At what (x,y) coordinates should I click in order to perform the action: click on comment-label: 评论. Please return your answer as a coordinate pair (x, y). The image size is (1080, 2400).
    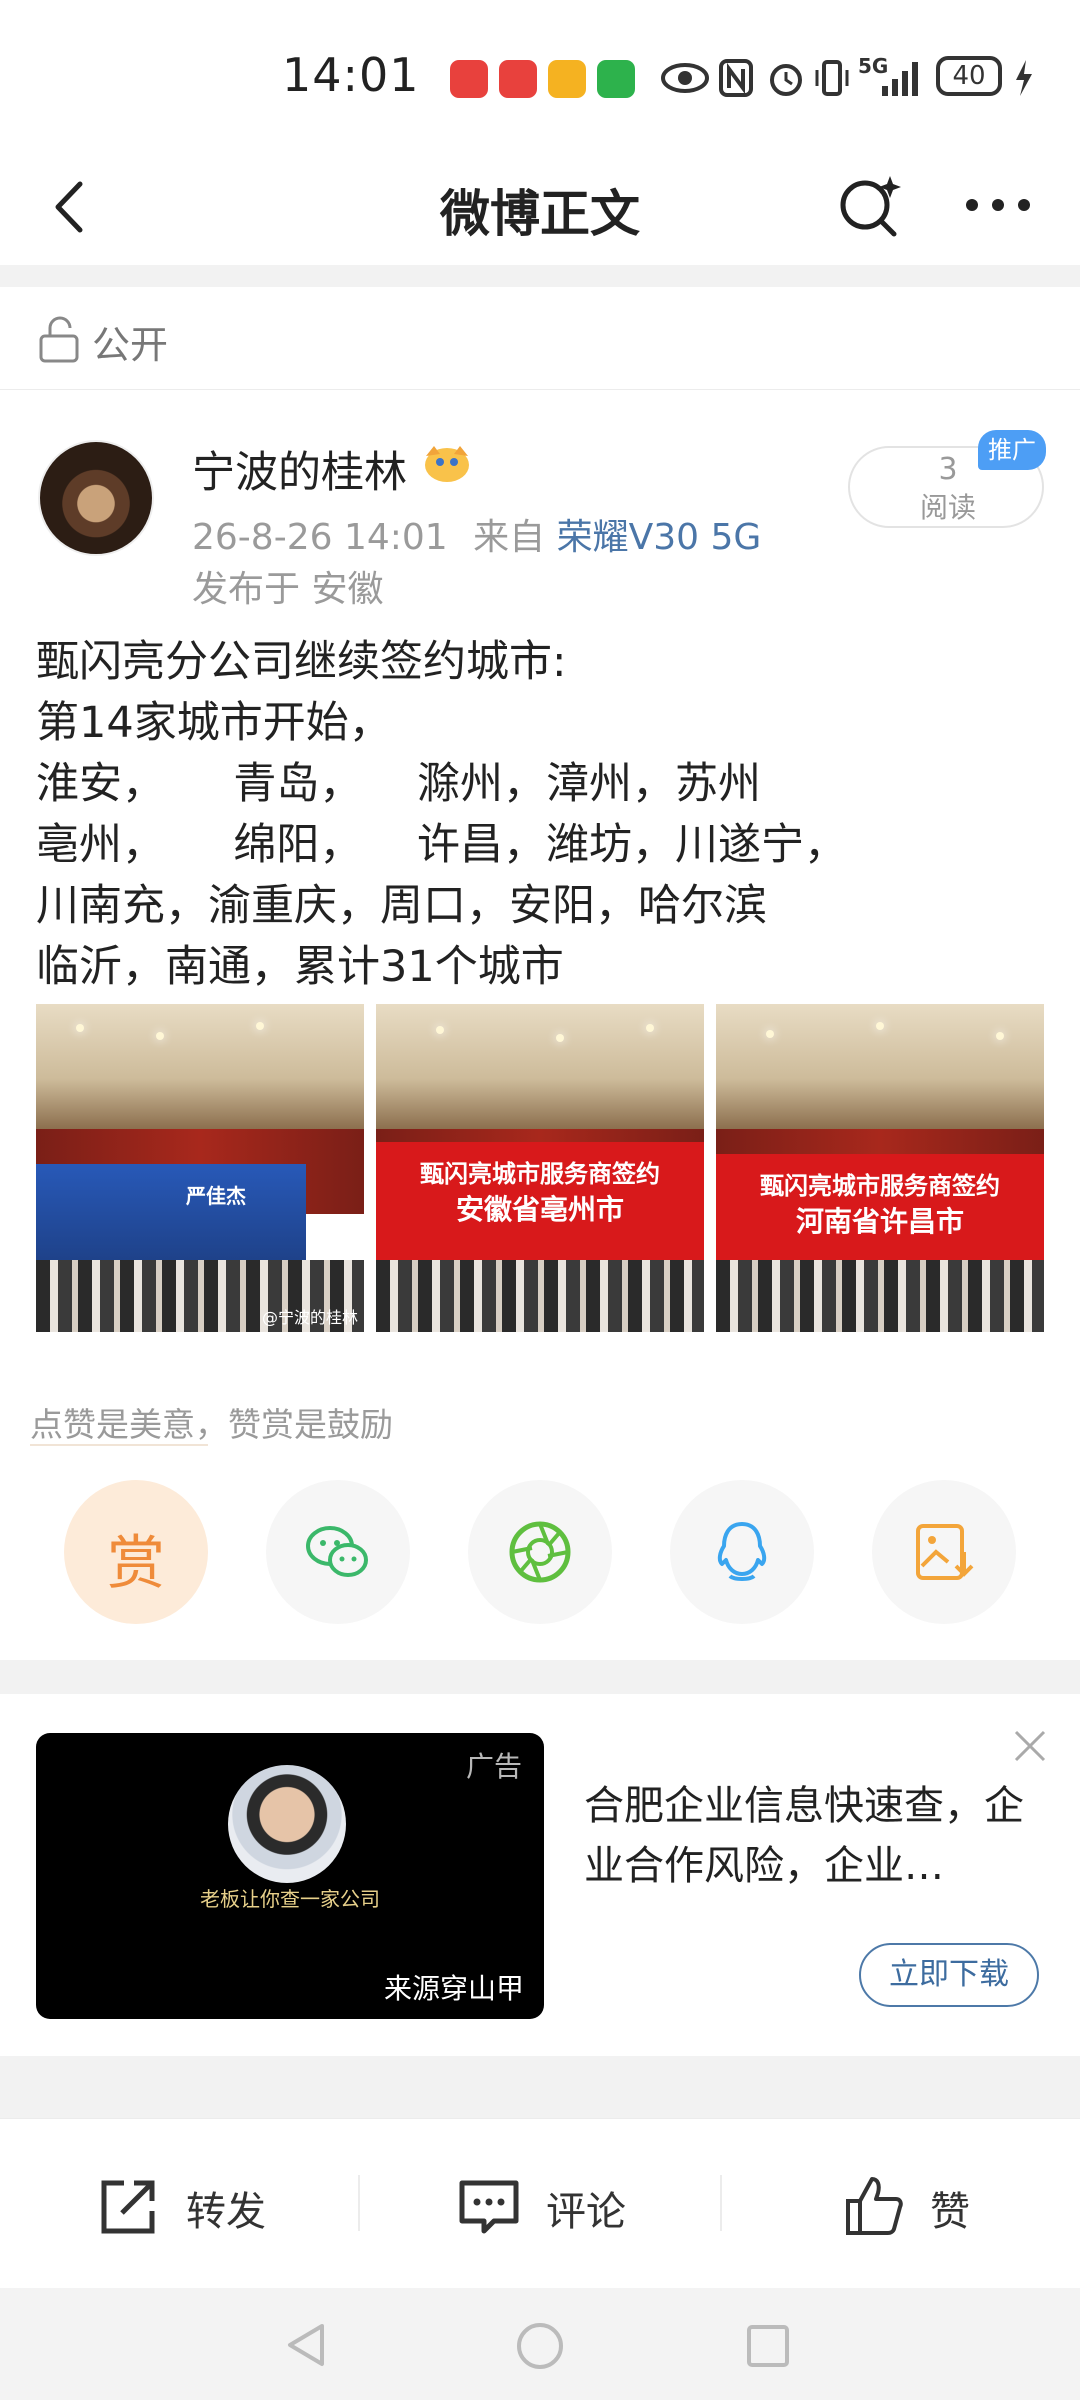
    Looking at the image, I should click on (586, 2212).